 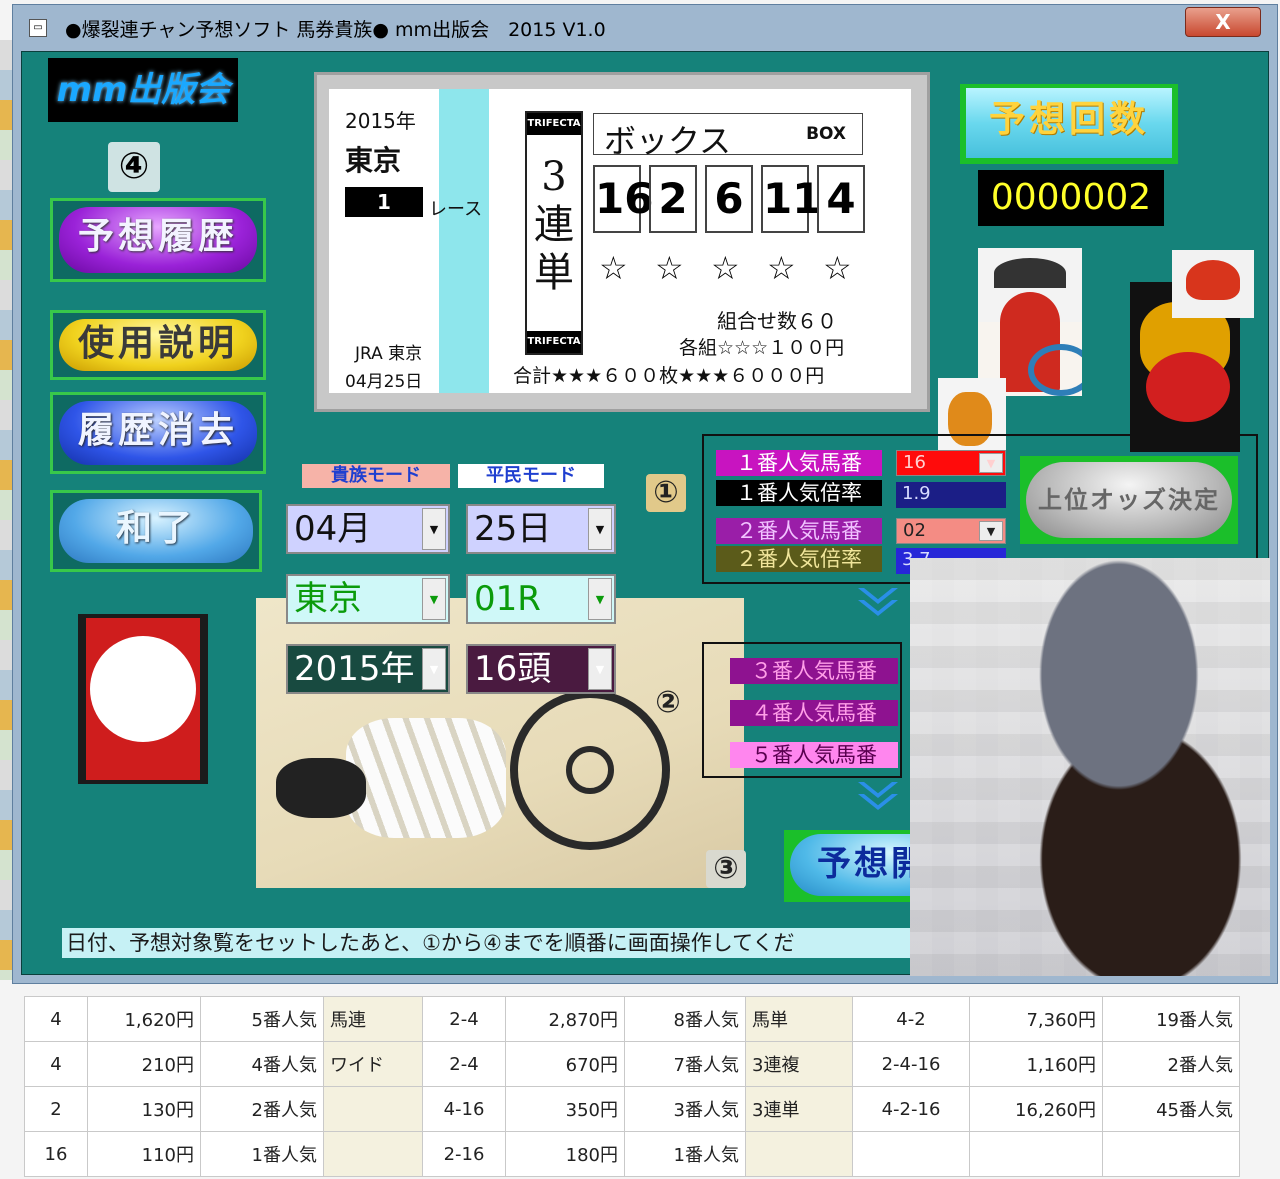 I want to click on app-icon: ▭, so click(x=38, y=28).